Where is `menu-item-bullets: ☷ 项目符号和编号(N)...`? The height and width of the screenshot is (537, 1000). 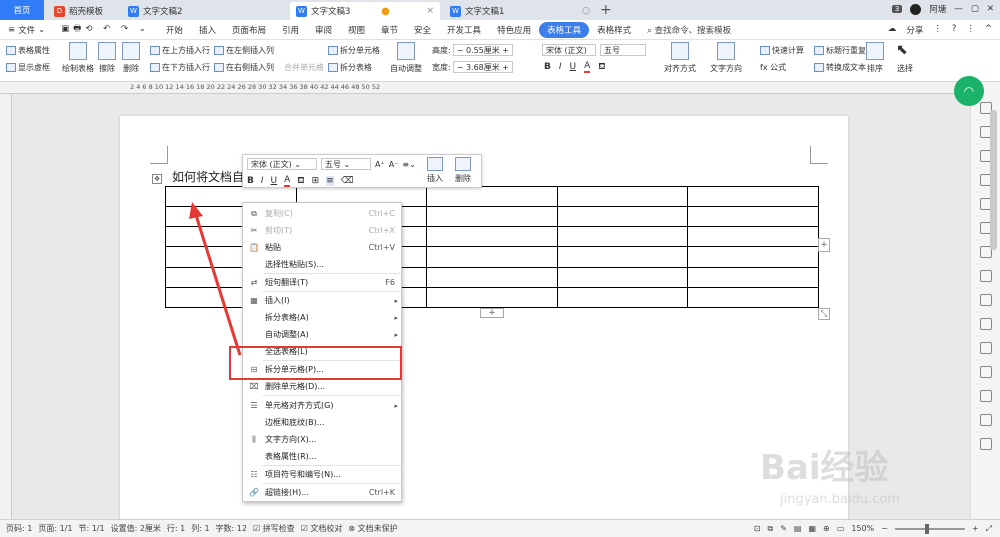
menu-item-bullets: ☷ 项目符号和编号(N)... is located at coordinates (323, 474).